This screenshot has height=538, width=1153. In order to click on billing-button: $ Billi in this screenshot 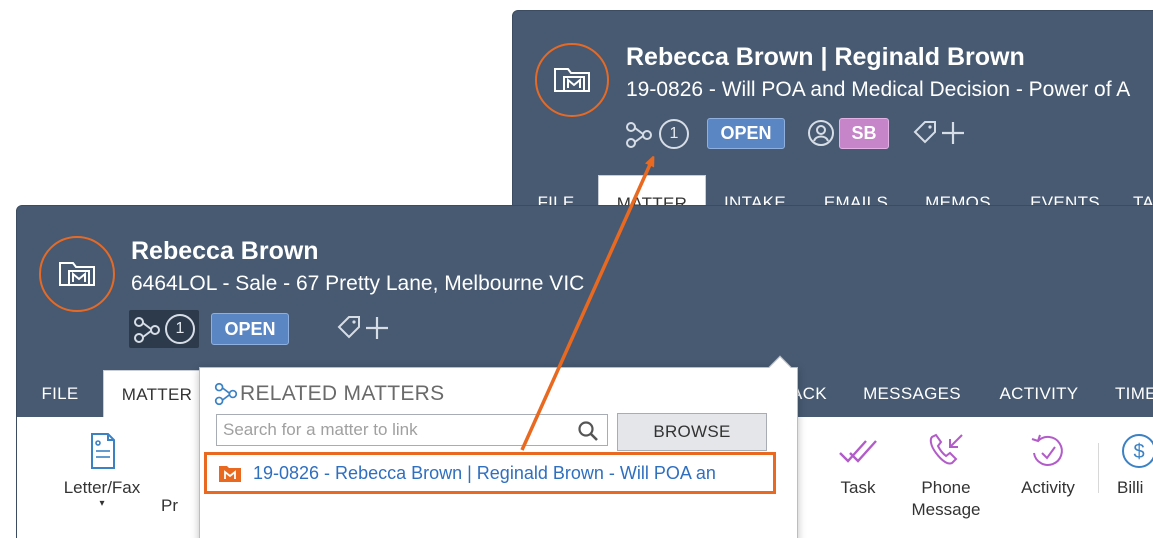, I will do `click(1135, 465)`.